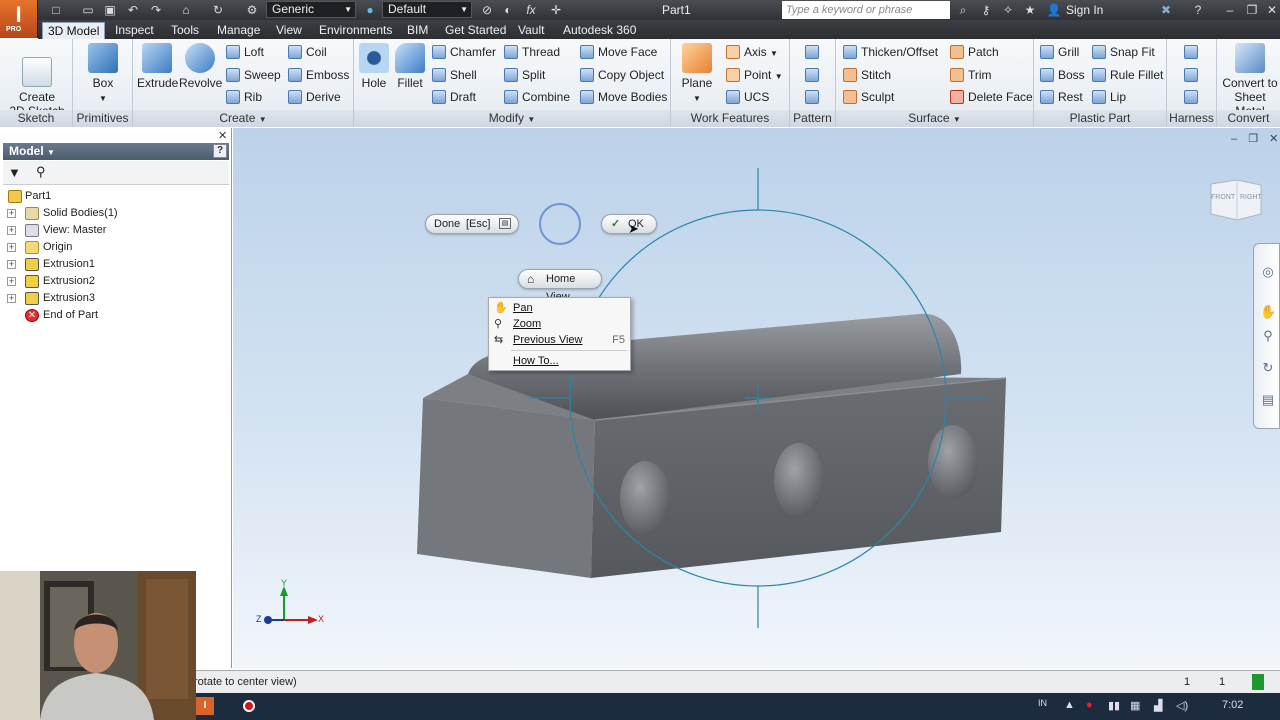 This screenshot has width=1280, height=720. What do you see at coordinates (238, 30) in the screenshot?
I see `tab-manage: Manage` at bounding box center [238, 30].